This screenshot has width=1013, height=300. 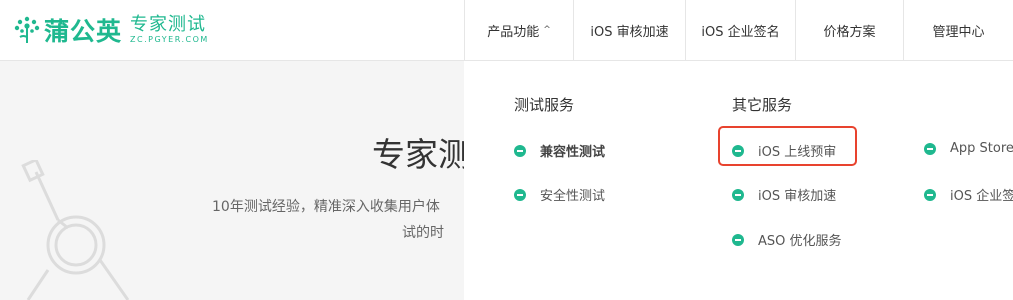 What do you see at coordinates (27, 29) in the screenshot?
I see `dandelion-logo-icon` at bounding box center [27, 29].